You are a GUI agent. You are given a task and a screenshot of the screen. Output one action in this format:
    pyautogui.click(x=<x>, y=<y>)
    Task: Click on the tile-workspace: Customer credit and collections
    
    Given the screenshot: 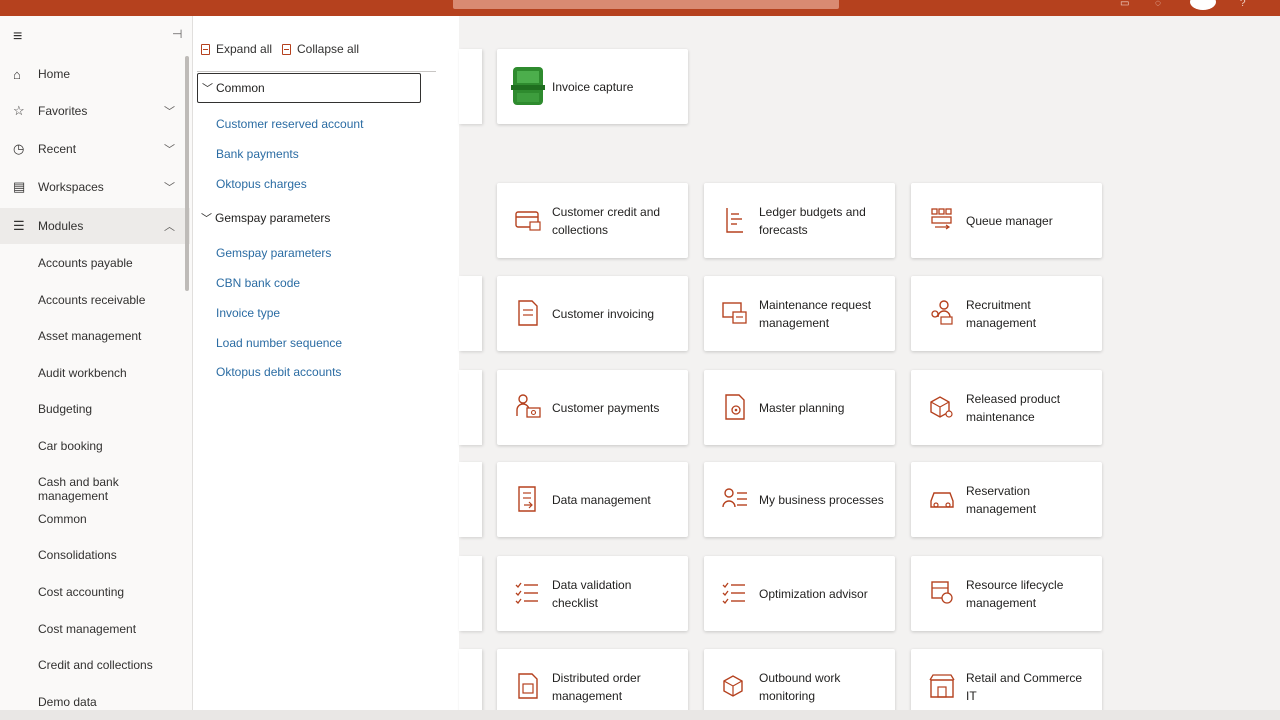 What is the action you would take?
    pyautogui.click(x=592, y=220)
    